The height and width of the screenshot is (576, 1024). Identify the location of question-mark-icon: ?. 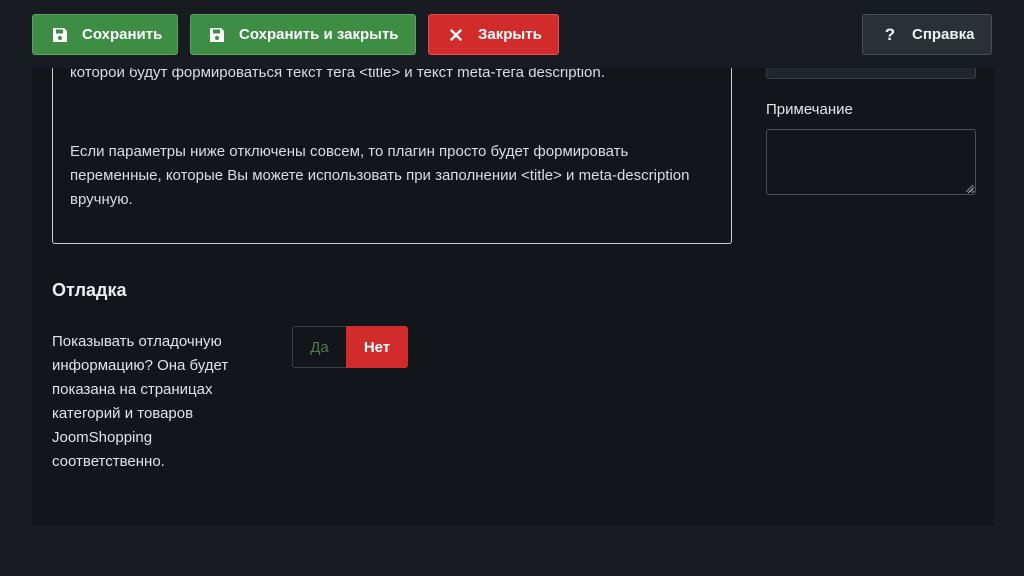
(890, 34).